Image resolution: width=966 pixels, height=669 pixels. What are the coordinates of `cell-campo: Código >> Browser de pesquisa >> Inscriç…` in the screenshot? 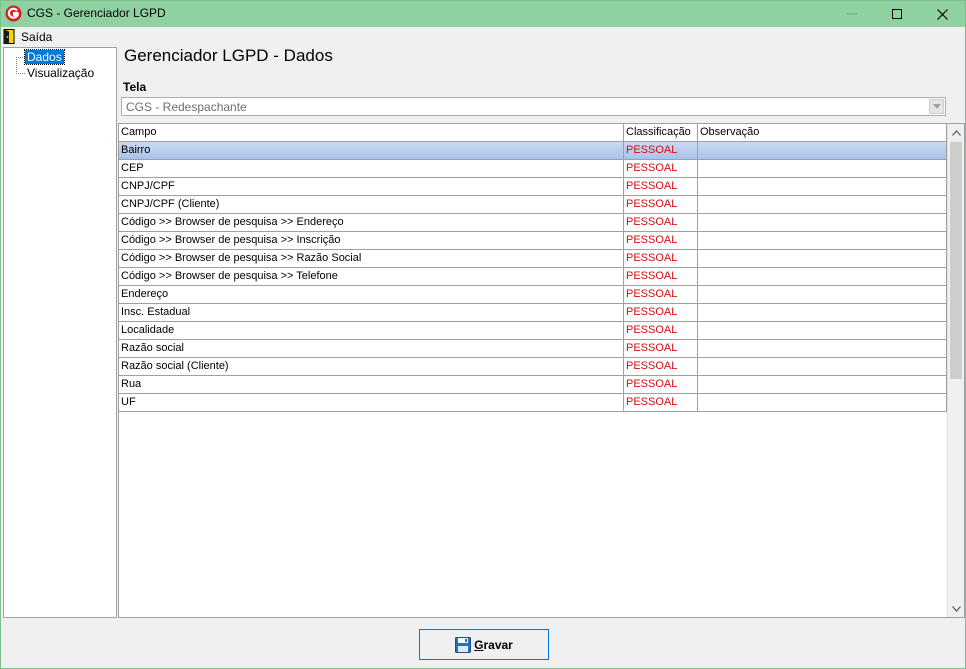 It's located at (371, 240).